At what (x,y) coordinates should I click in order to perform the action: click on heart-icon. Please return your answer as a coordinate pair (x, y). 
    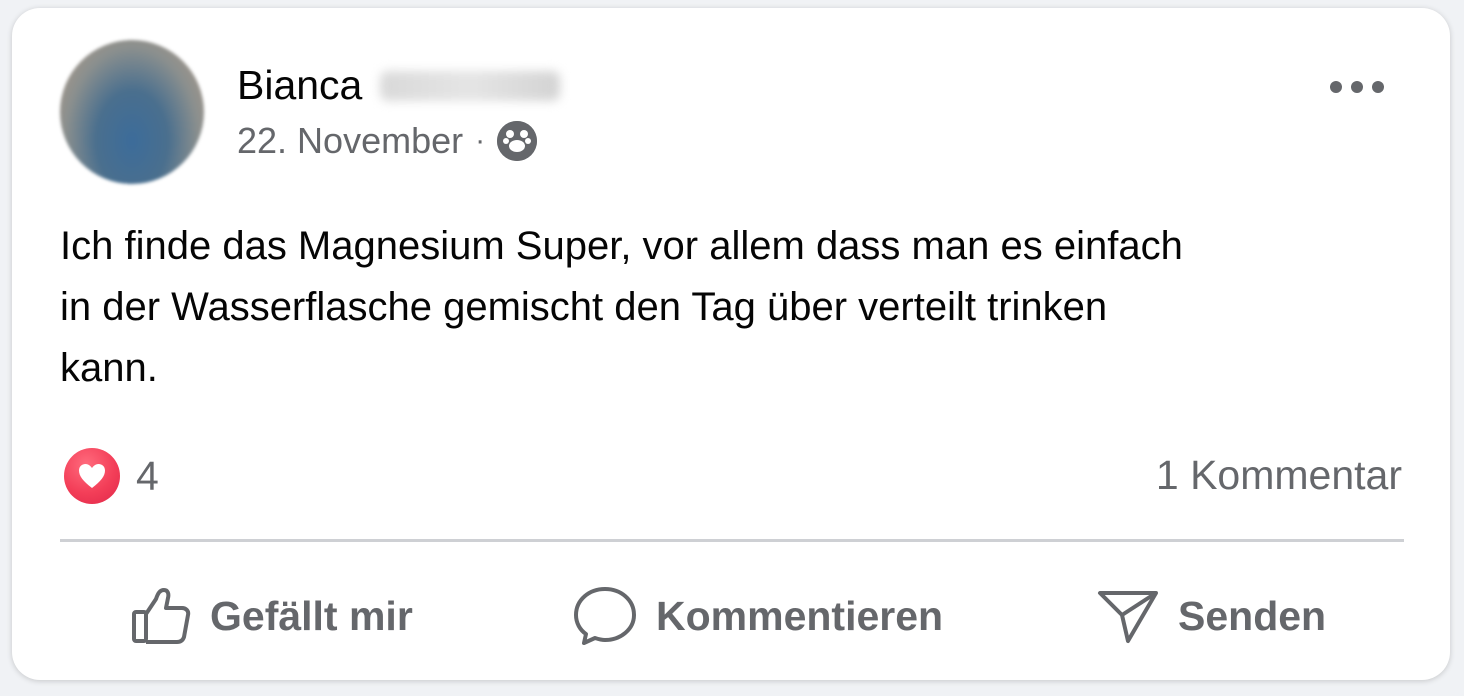
    Looking at the image, I should click on (92, 476).